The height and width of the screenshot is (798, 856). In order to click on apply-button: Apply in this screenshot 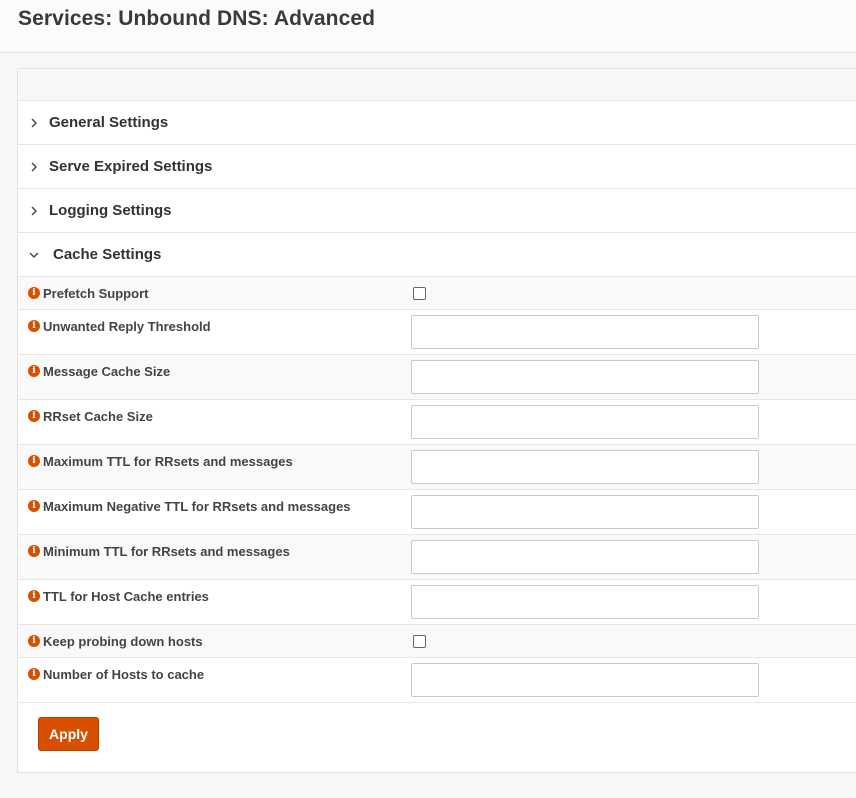, I will do `click(68, 734)`.